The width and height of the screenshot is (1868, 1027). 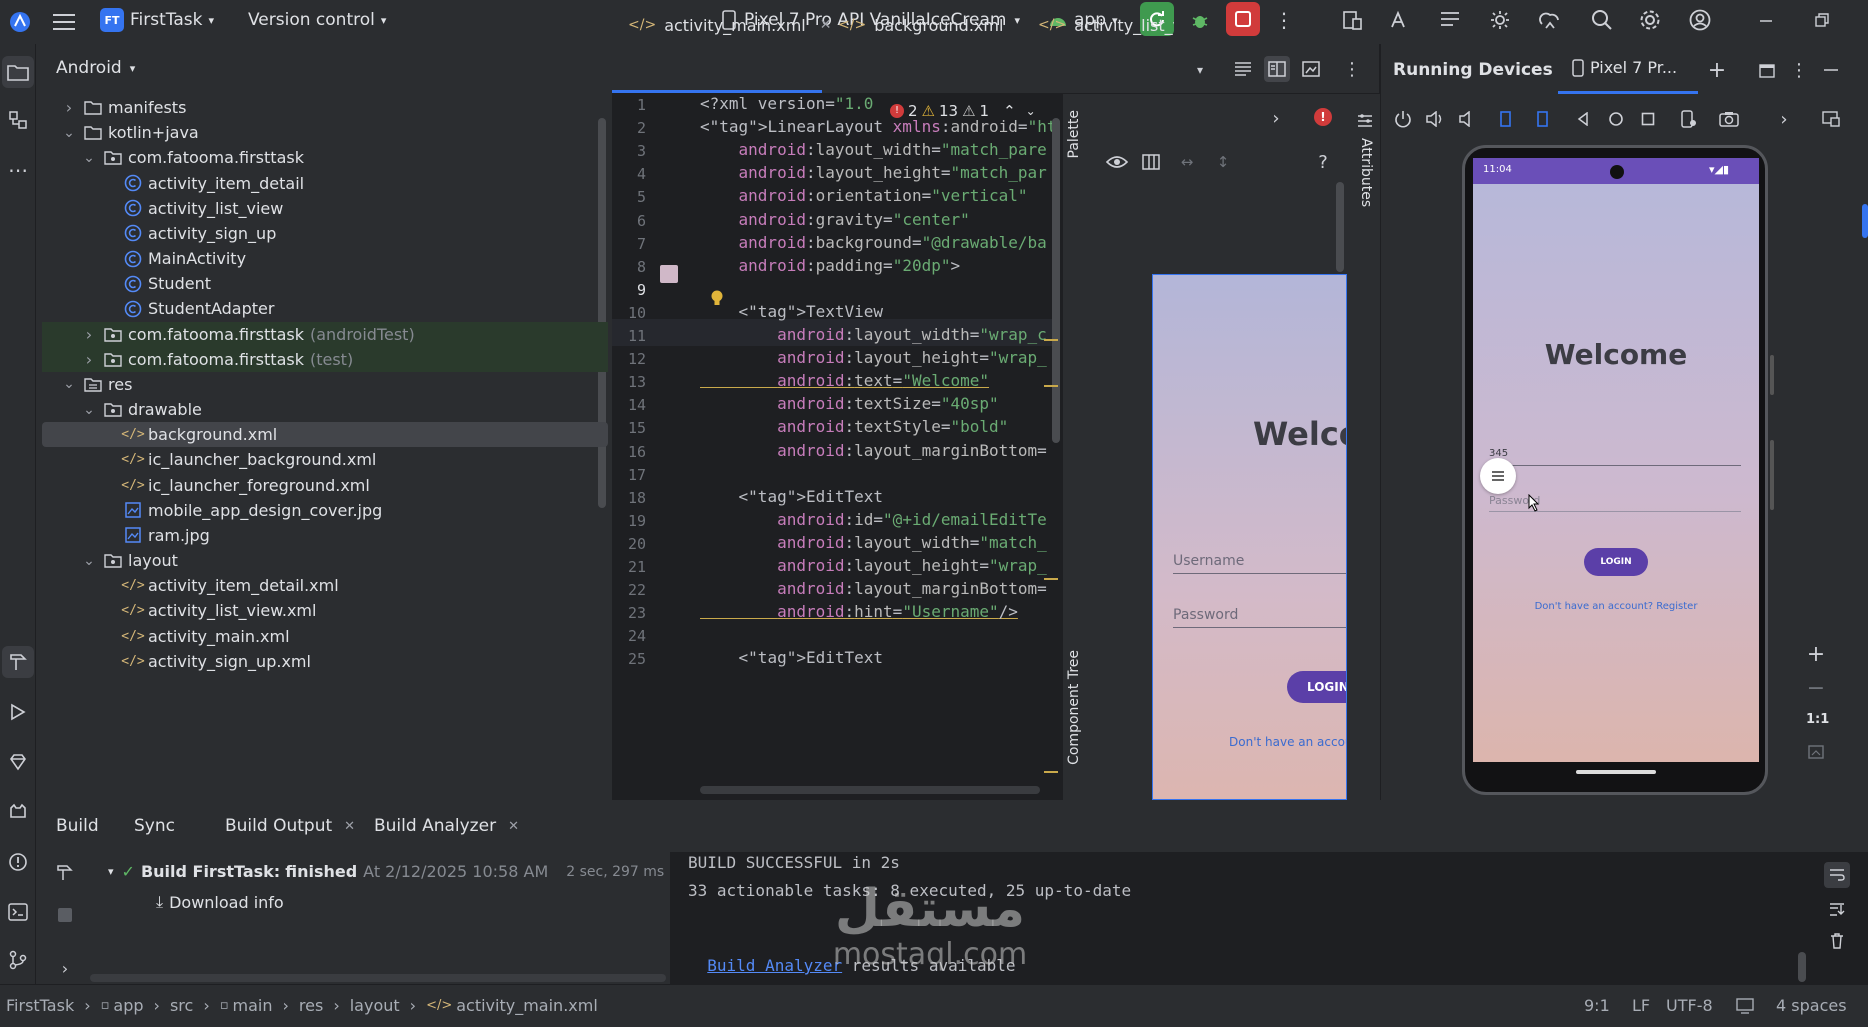 What do you see at coordinates (325, 535) in the screenshot?
I see `tree-item: ram.jpg` at bounding box center [325, 535].